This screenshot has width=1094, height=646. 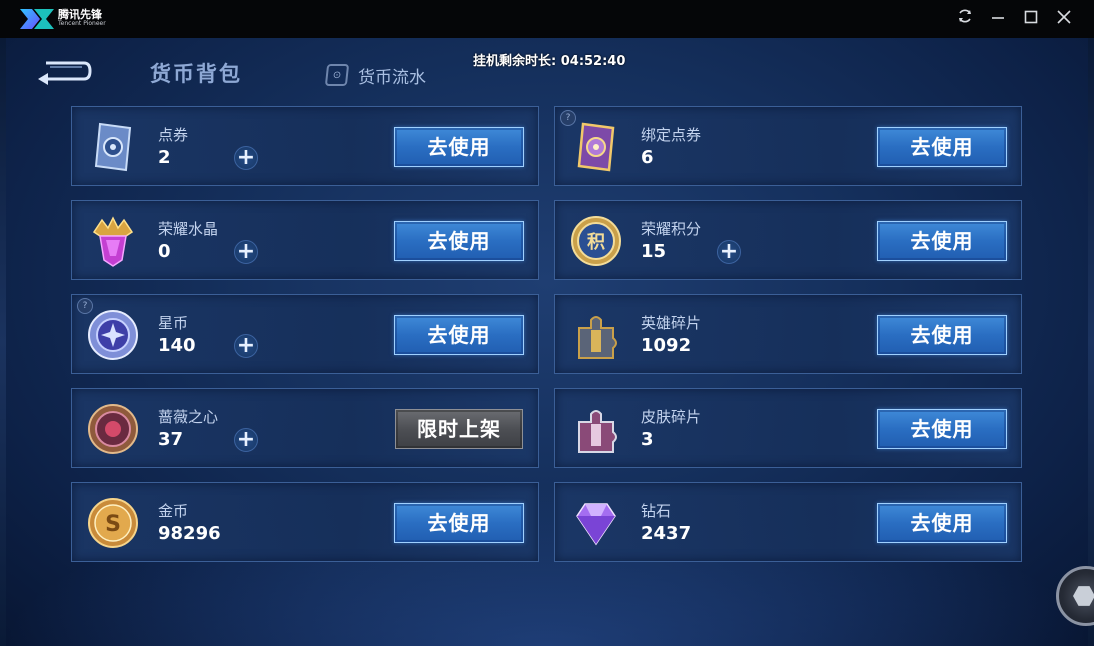 I want to click on glory-points-icon-text: 积, so click(x=596, y=242).